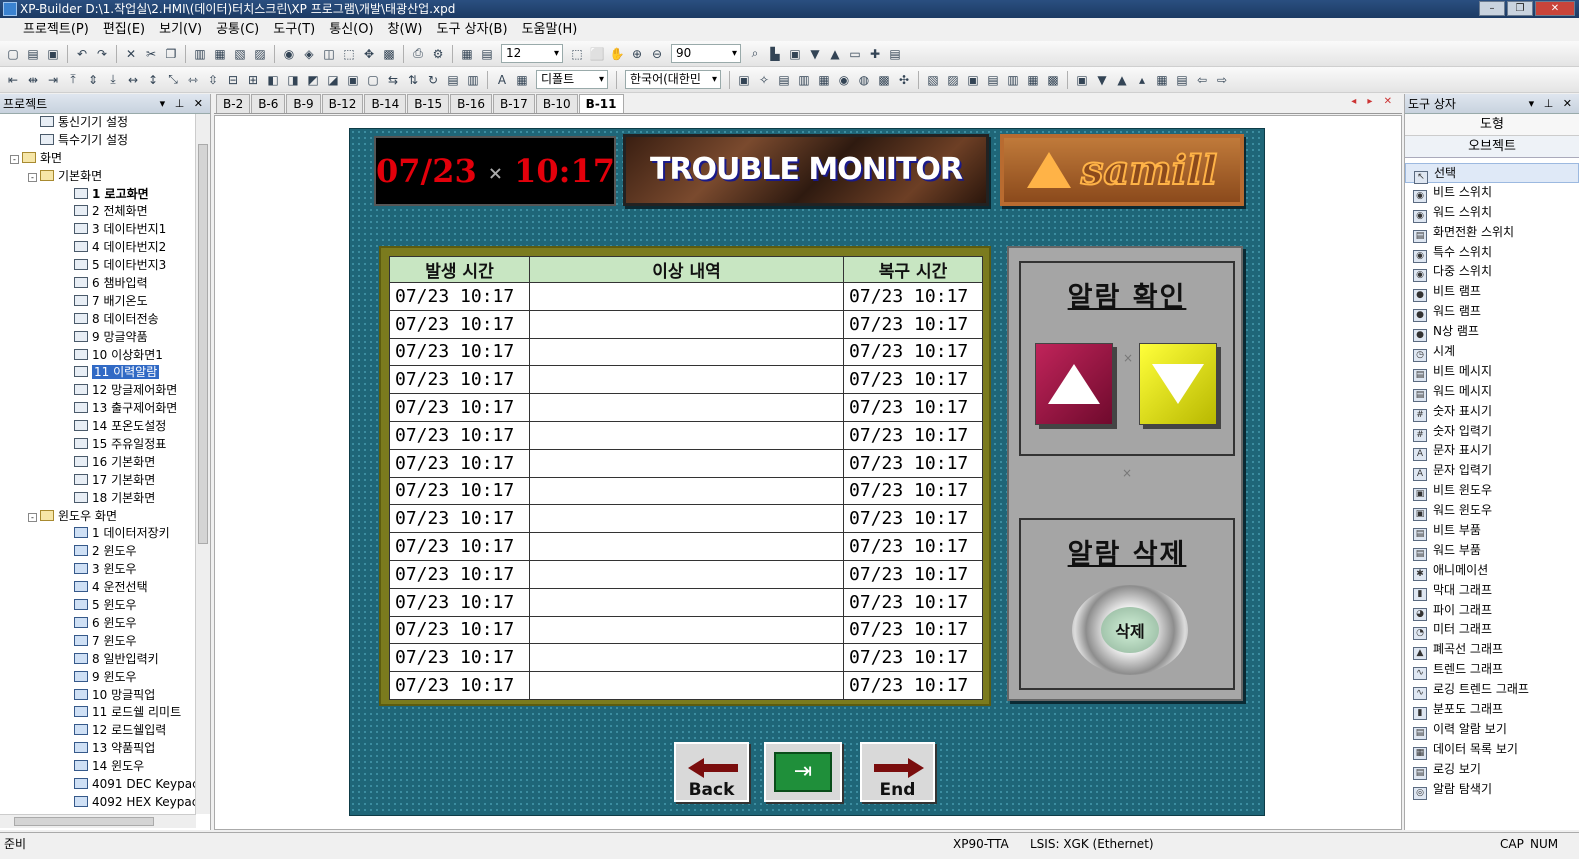 This screenshot has width=1579, height=859. Describe the element at coordinates (133, 80) in the screenshot. I see `same-width-icon: ↔` at that location.